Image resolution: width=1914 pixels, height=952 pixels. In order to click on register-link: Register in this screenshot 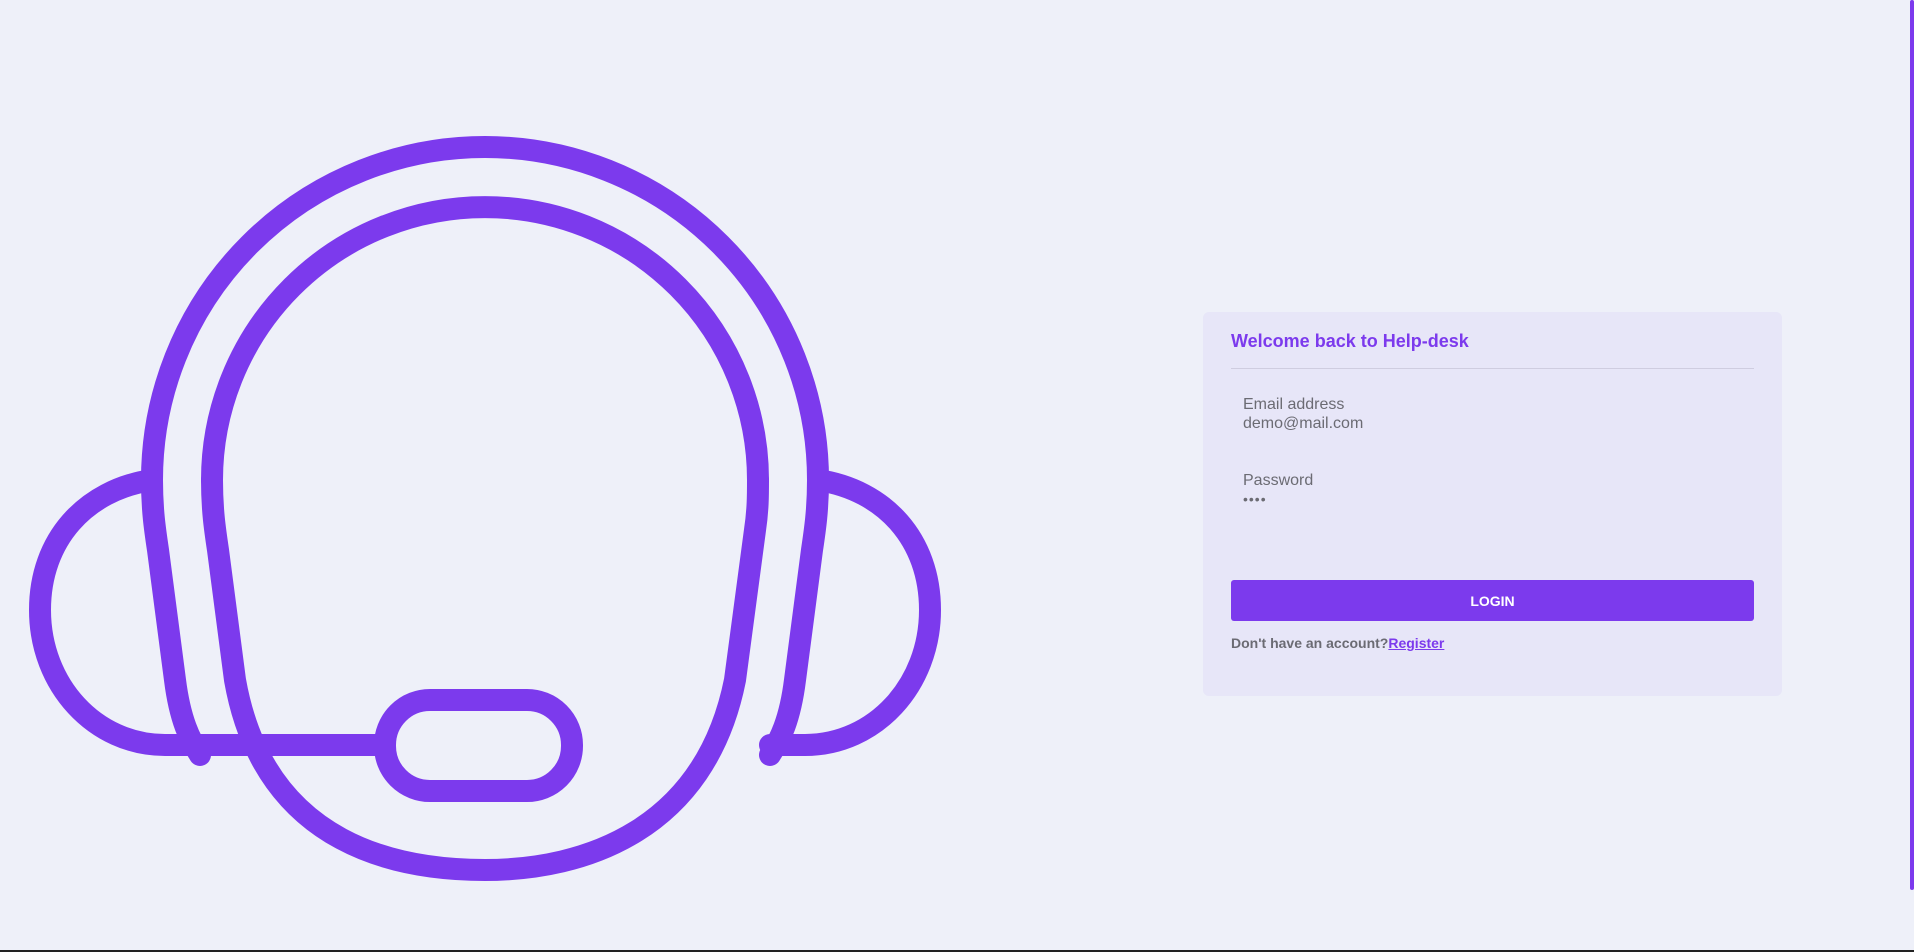, I will do `click(1416, 643)`.